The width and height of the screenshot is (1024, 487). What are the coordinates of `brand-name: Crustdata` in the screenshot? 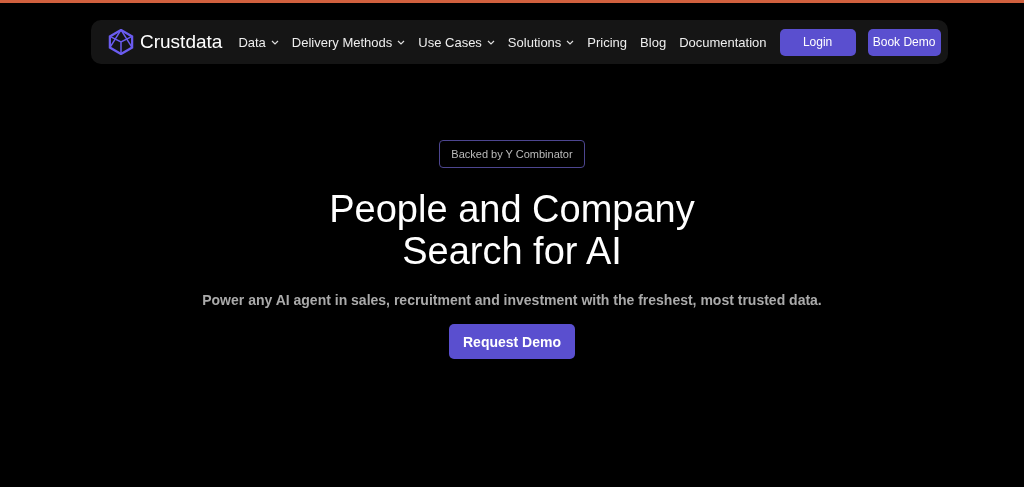 It's located at (181, 42).